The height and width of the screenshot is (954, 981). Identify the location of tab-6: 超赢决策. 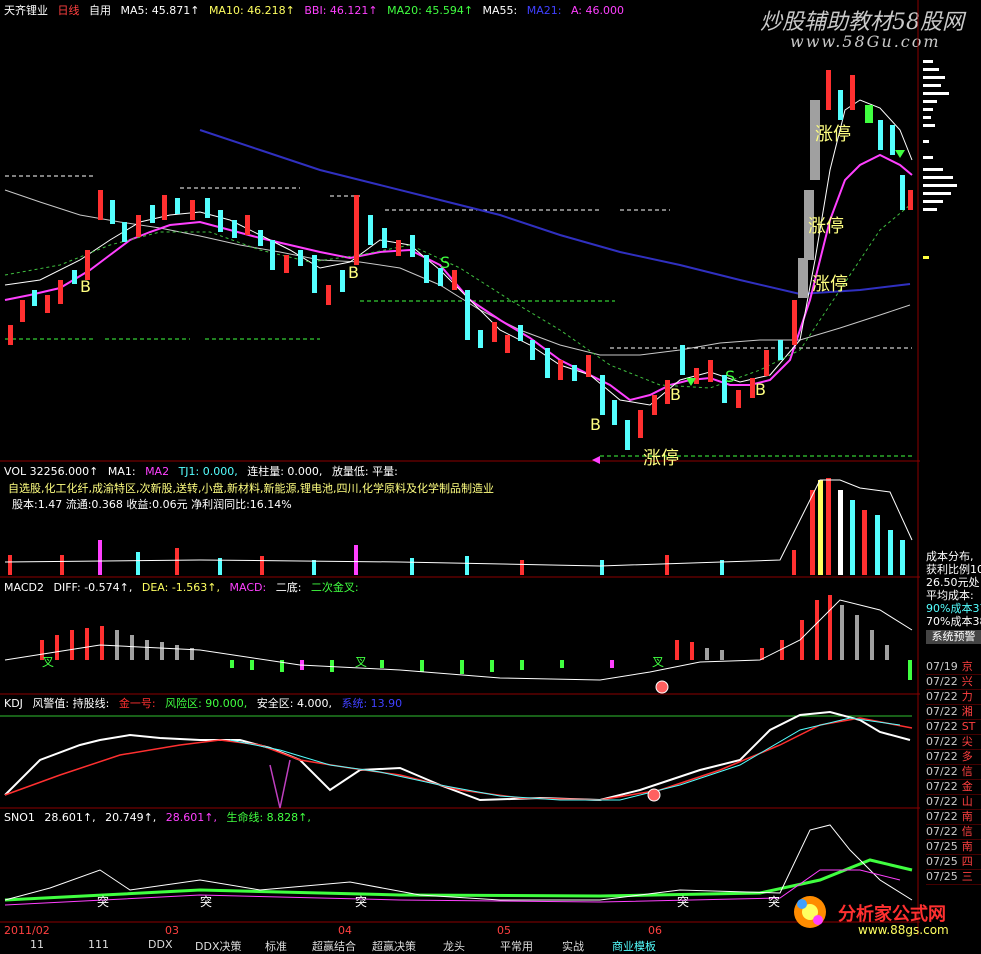
(394, 946).